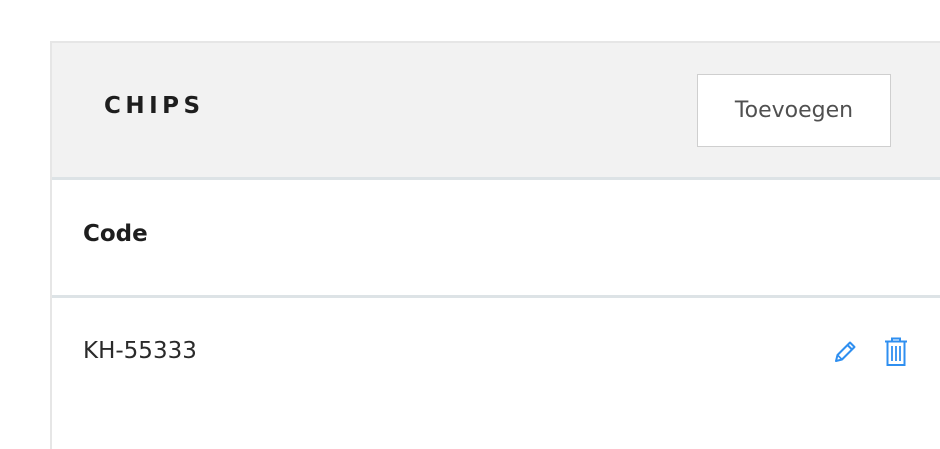  What do you see at coordinates (794, 110) in the screenshot?
I see `add-button: Toevoegen` at bounding box center [794, 110].